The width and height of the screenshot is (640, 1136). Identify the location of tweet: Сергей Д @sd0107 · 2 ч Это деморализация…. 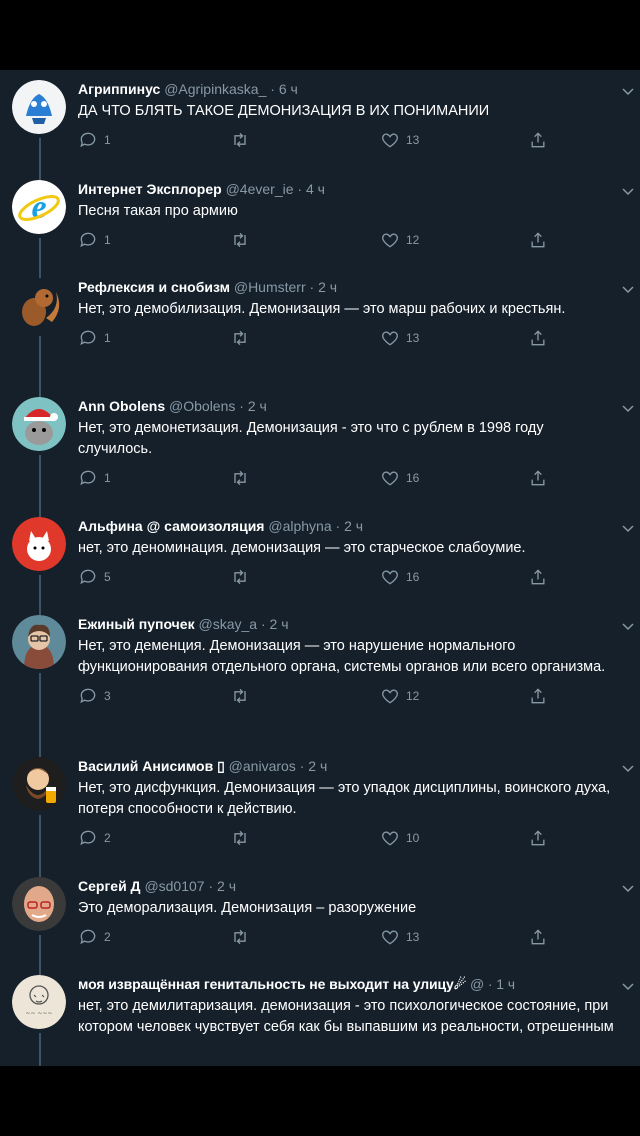
(320, 926).